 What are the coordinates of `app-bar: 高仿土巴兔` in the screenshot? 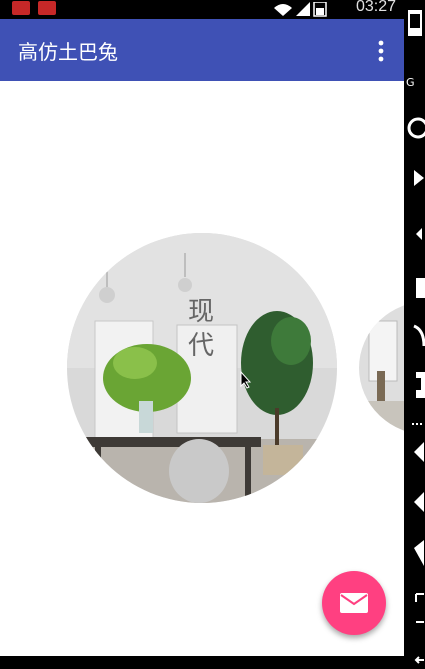 It's located at (202, 50).